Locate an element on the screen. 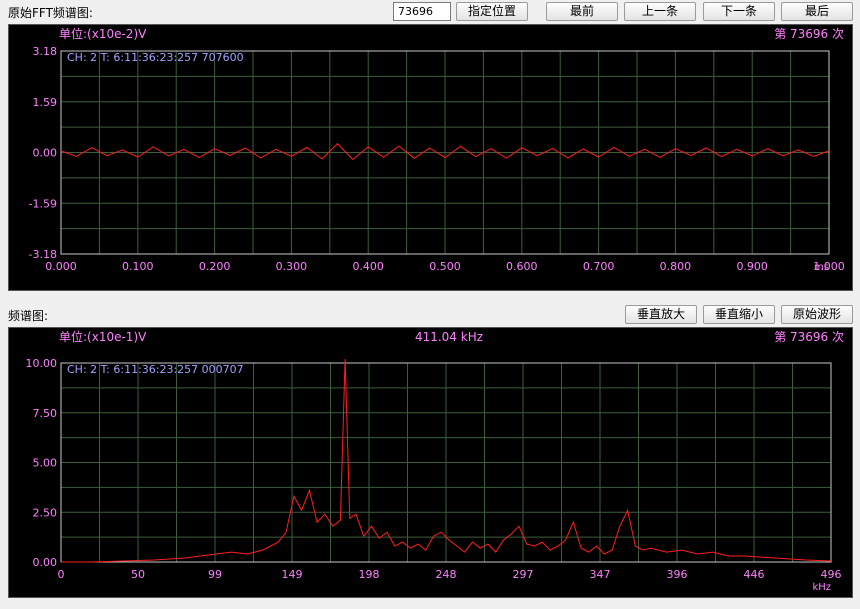 This screenshot has width=860, height=609. channel-info-label: CH: 2 T: 6:11:36:23:257 000707 is located at coordinates (155, 369).